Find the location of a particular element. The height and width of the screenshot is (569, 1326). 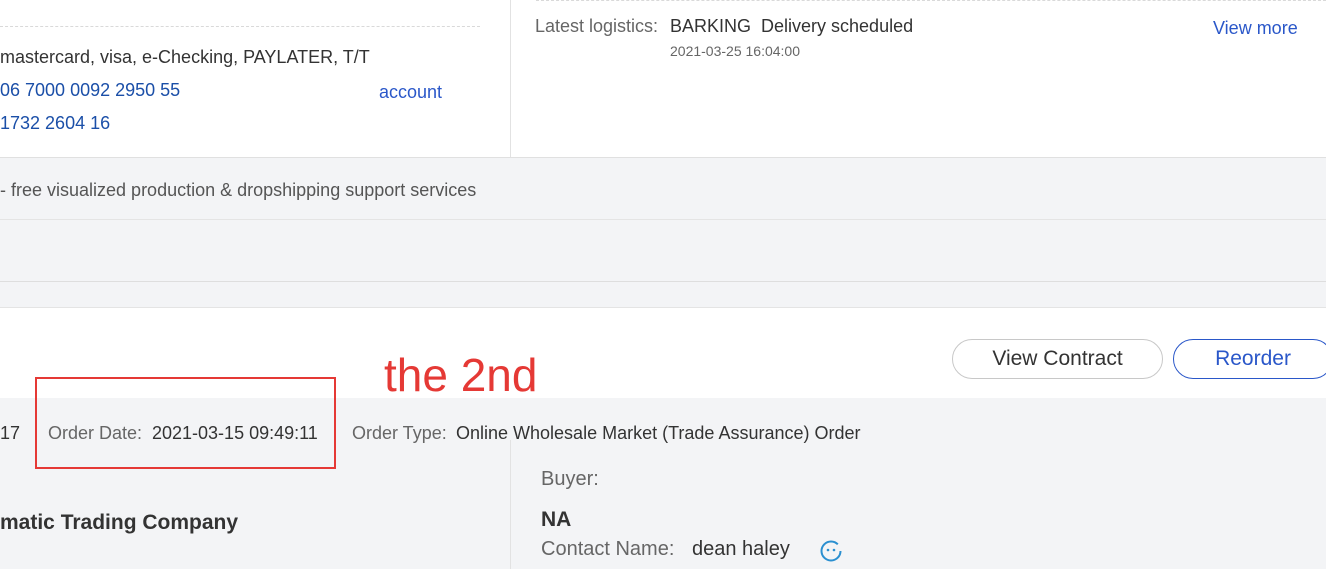

logistics-status: BARKING Delivery scheduled is located at coordinates (792, 26).